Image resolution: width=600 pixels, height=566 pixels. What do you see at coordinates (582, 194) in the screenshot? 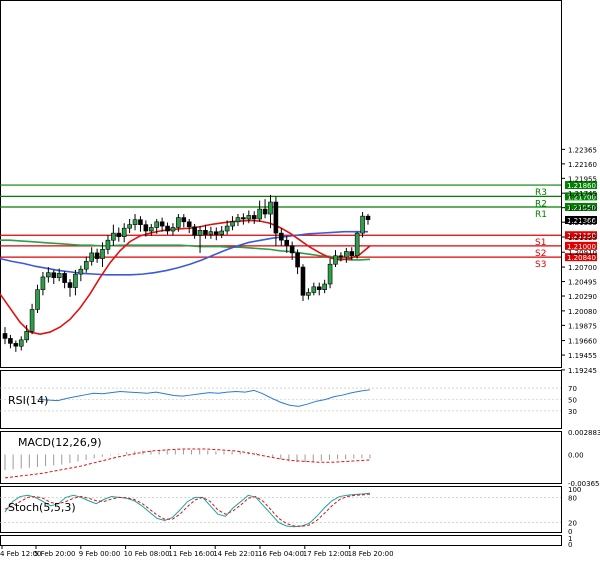
I see `price-tick-label: 1.21745` at bounding box center [582, 194].